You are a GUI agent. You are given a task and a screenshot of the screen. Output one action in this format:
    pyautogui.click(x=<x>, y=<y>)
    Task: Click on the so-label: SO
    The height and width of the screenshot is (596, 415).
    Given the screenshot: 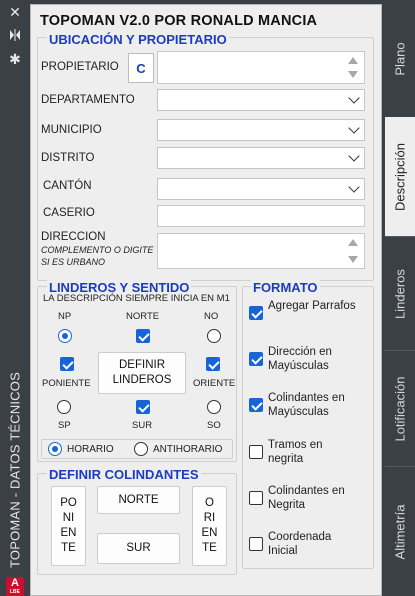 What is the action you would take?
    pyautogui.click(x=214, y=425)
    